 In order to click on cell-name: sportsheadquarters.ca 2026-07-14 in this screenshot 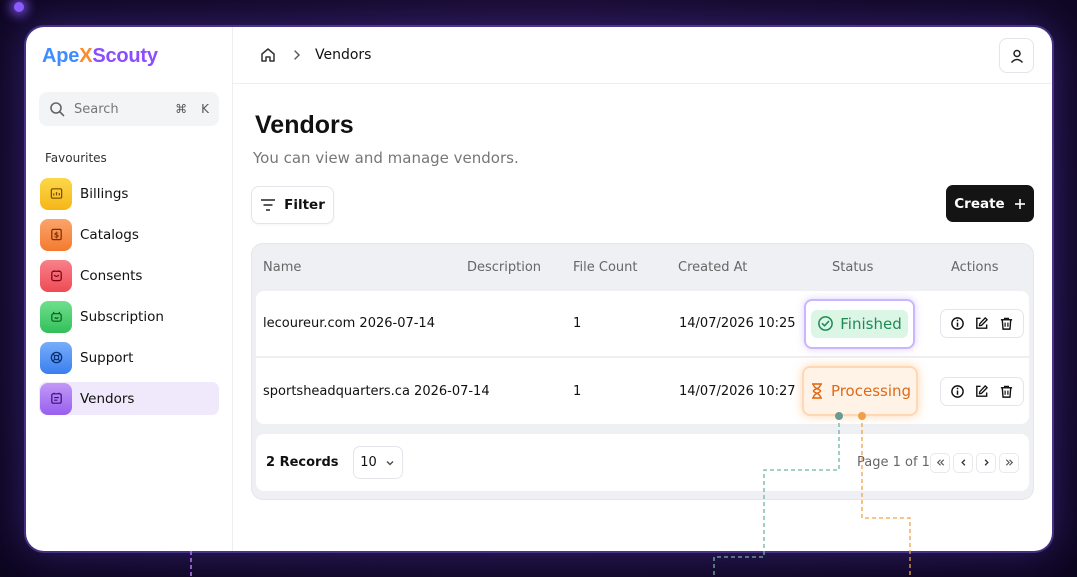, I will do `click(376, 391)`.